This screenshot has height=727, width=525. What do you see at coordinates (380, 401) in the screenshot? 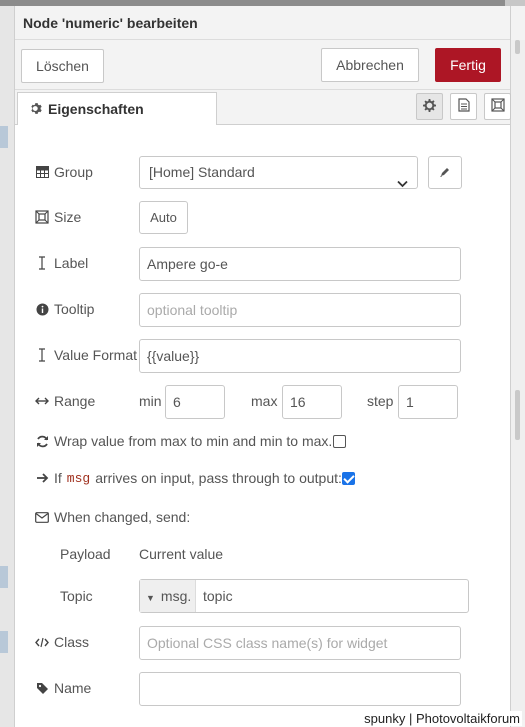
I see `range-step-label: step` at bounding box center [380, 401].